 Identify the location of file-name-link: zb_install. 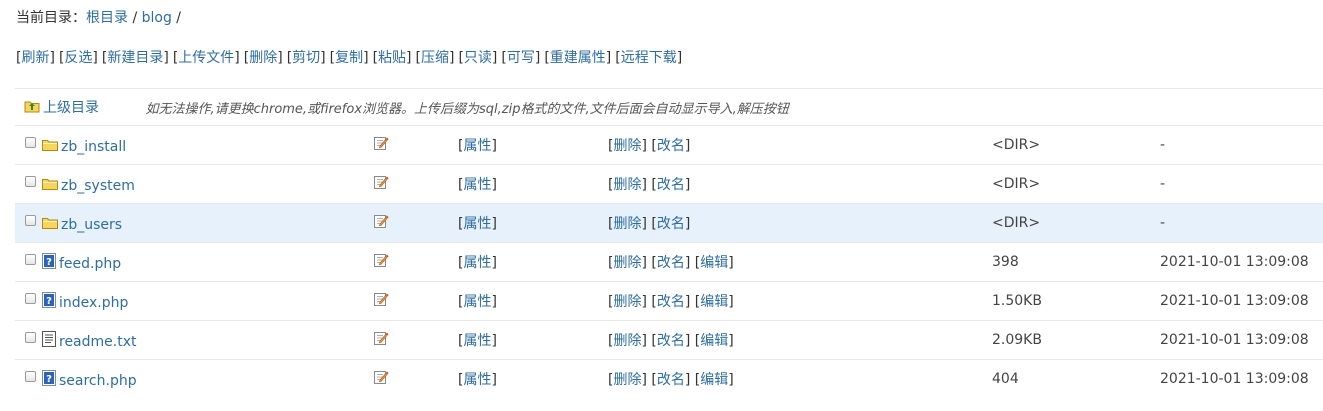
(93, 147).